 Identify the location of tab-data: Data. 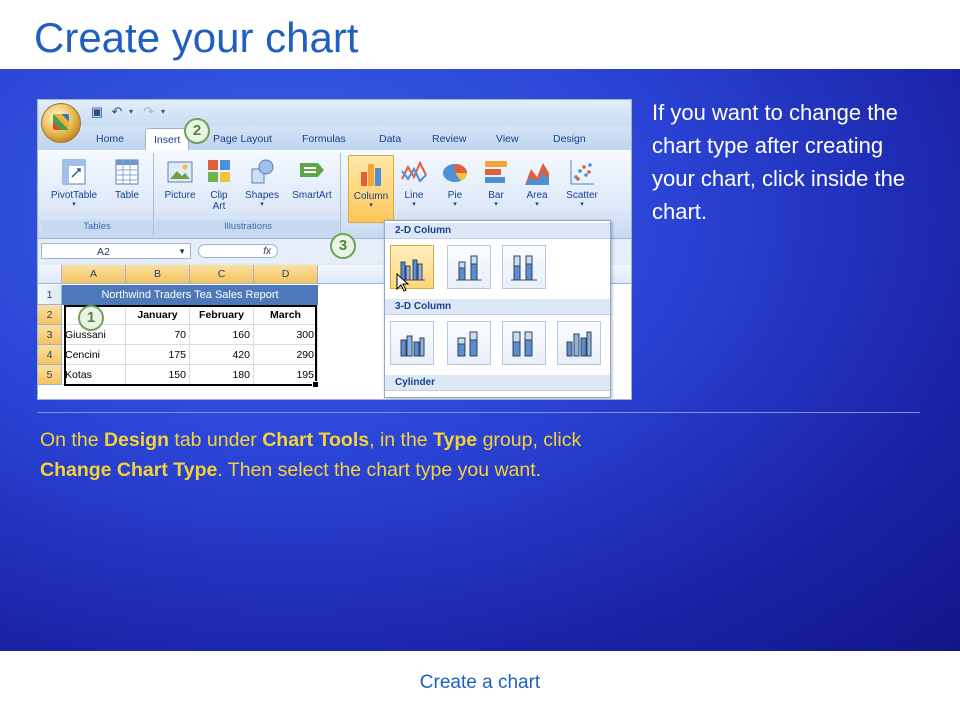
(390, 139).